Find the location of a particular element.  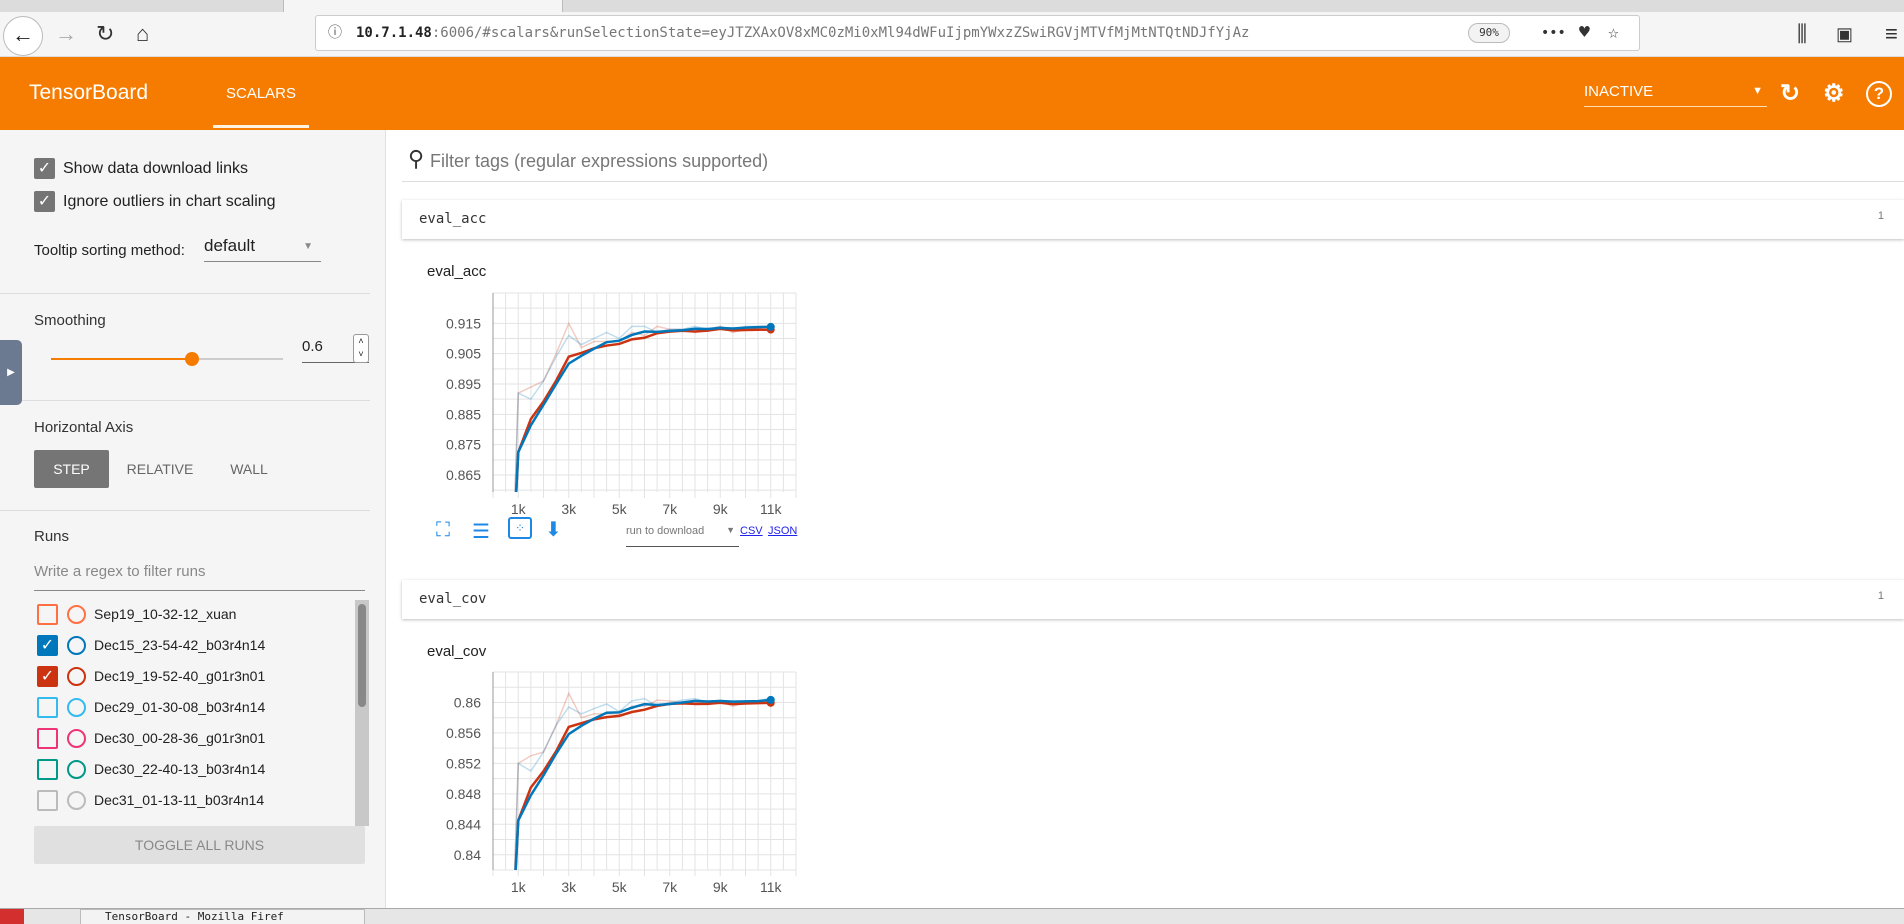

forward-button: → is located at coordinates (66, 34).